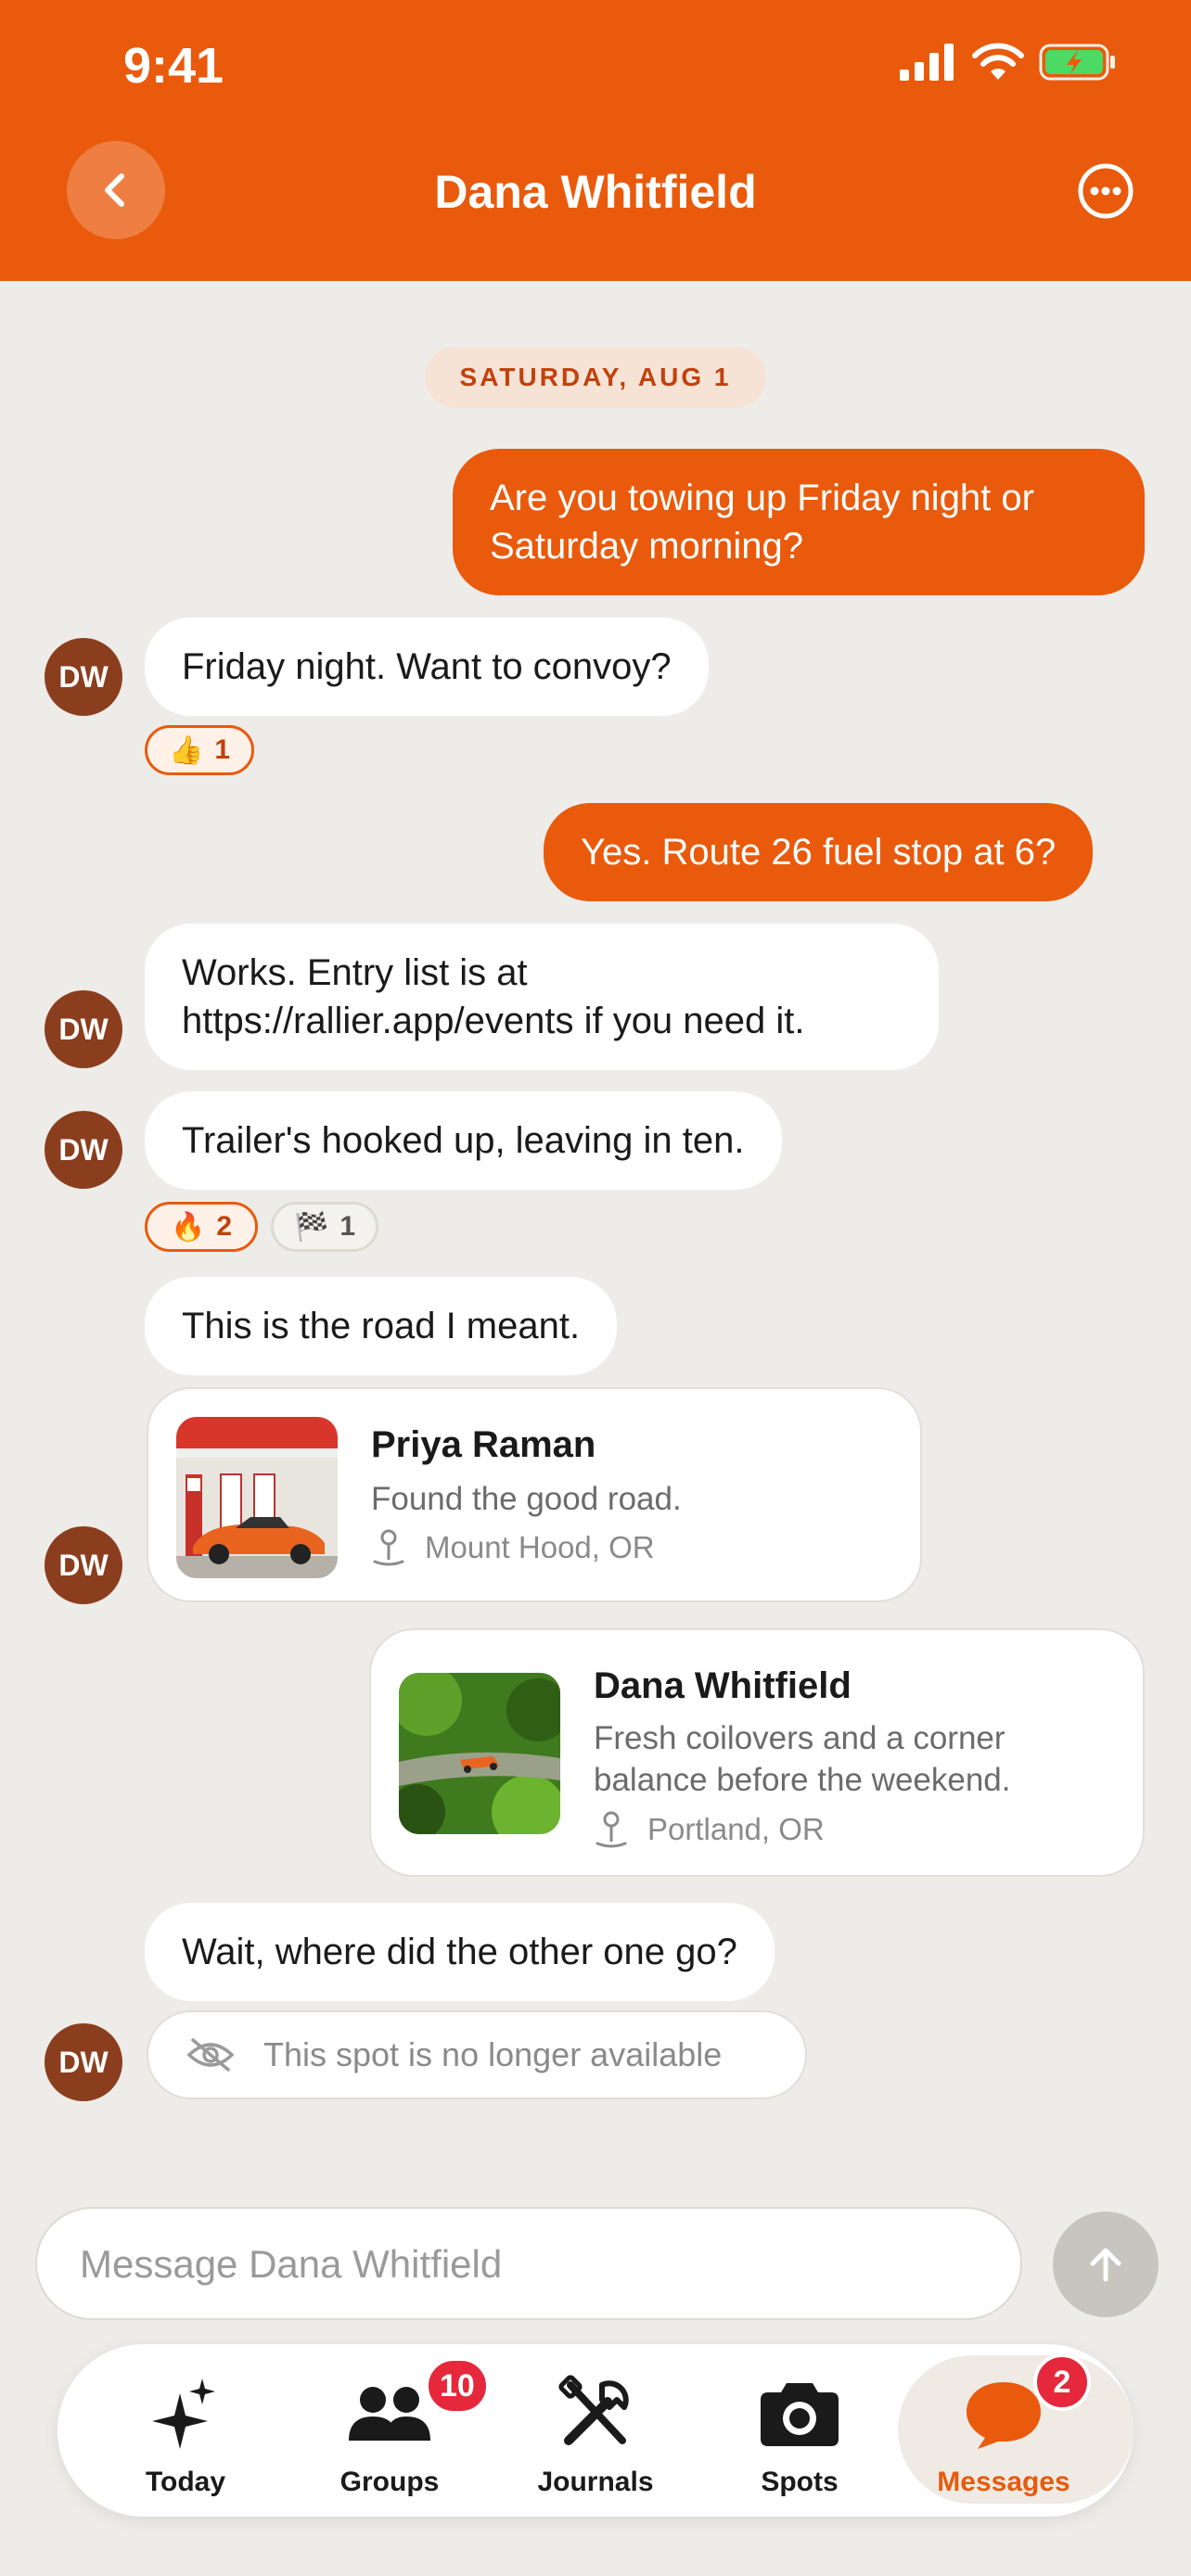 This screenshot has width=1191, height=2576. I want to click on gas-station-car-image, so click(257, 1498).